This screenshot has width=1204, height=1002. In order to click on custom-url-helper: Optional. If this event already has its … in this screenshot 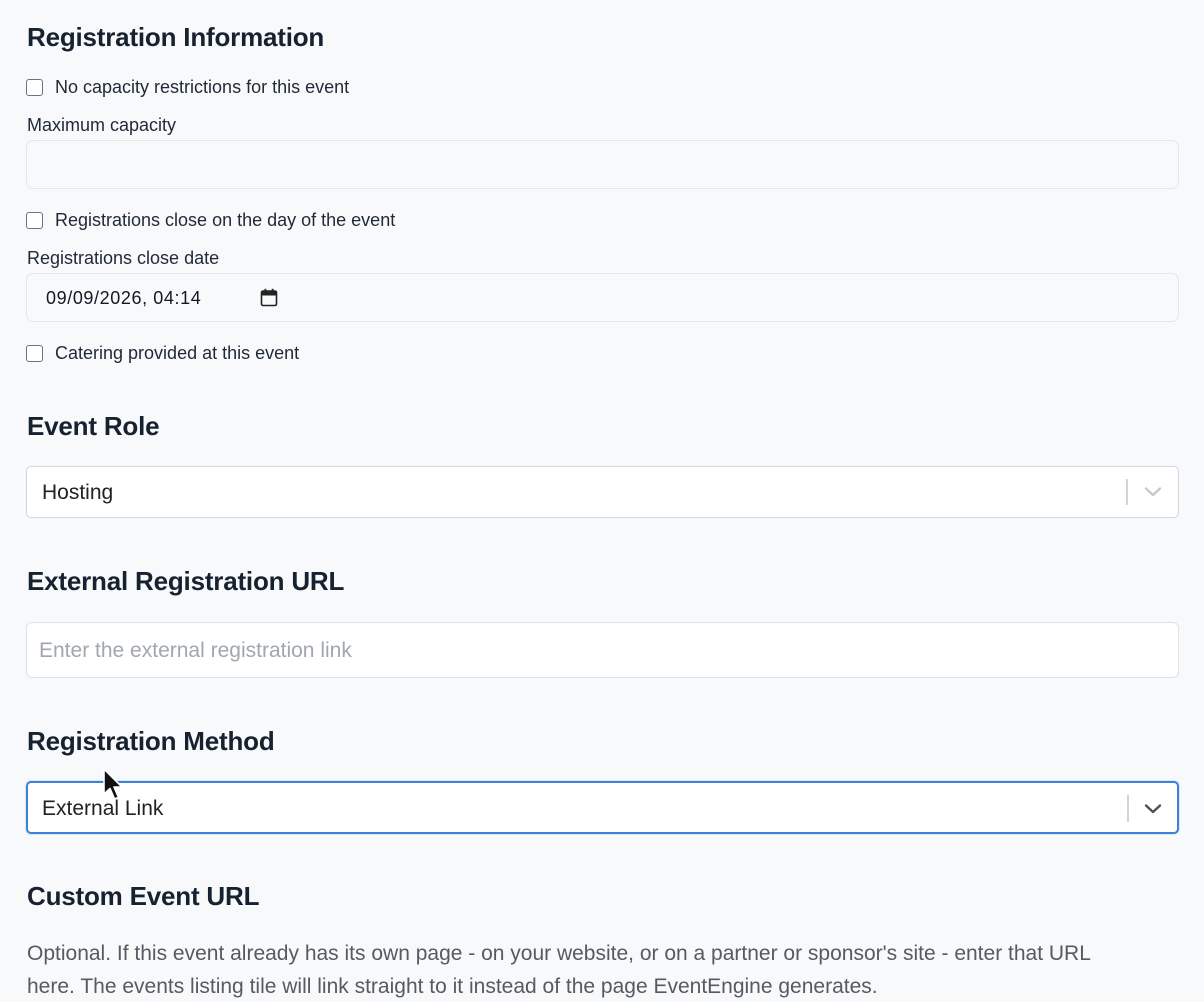, I will do `click(612, 969)`.